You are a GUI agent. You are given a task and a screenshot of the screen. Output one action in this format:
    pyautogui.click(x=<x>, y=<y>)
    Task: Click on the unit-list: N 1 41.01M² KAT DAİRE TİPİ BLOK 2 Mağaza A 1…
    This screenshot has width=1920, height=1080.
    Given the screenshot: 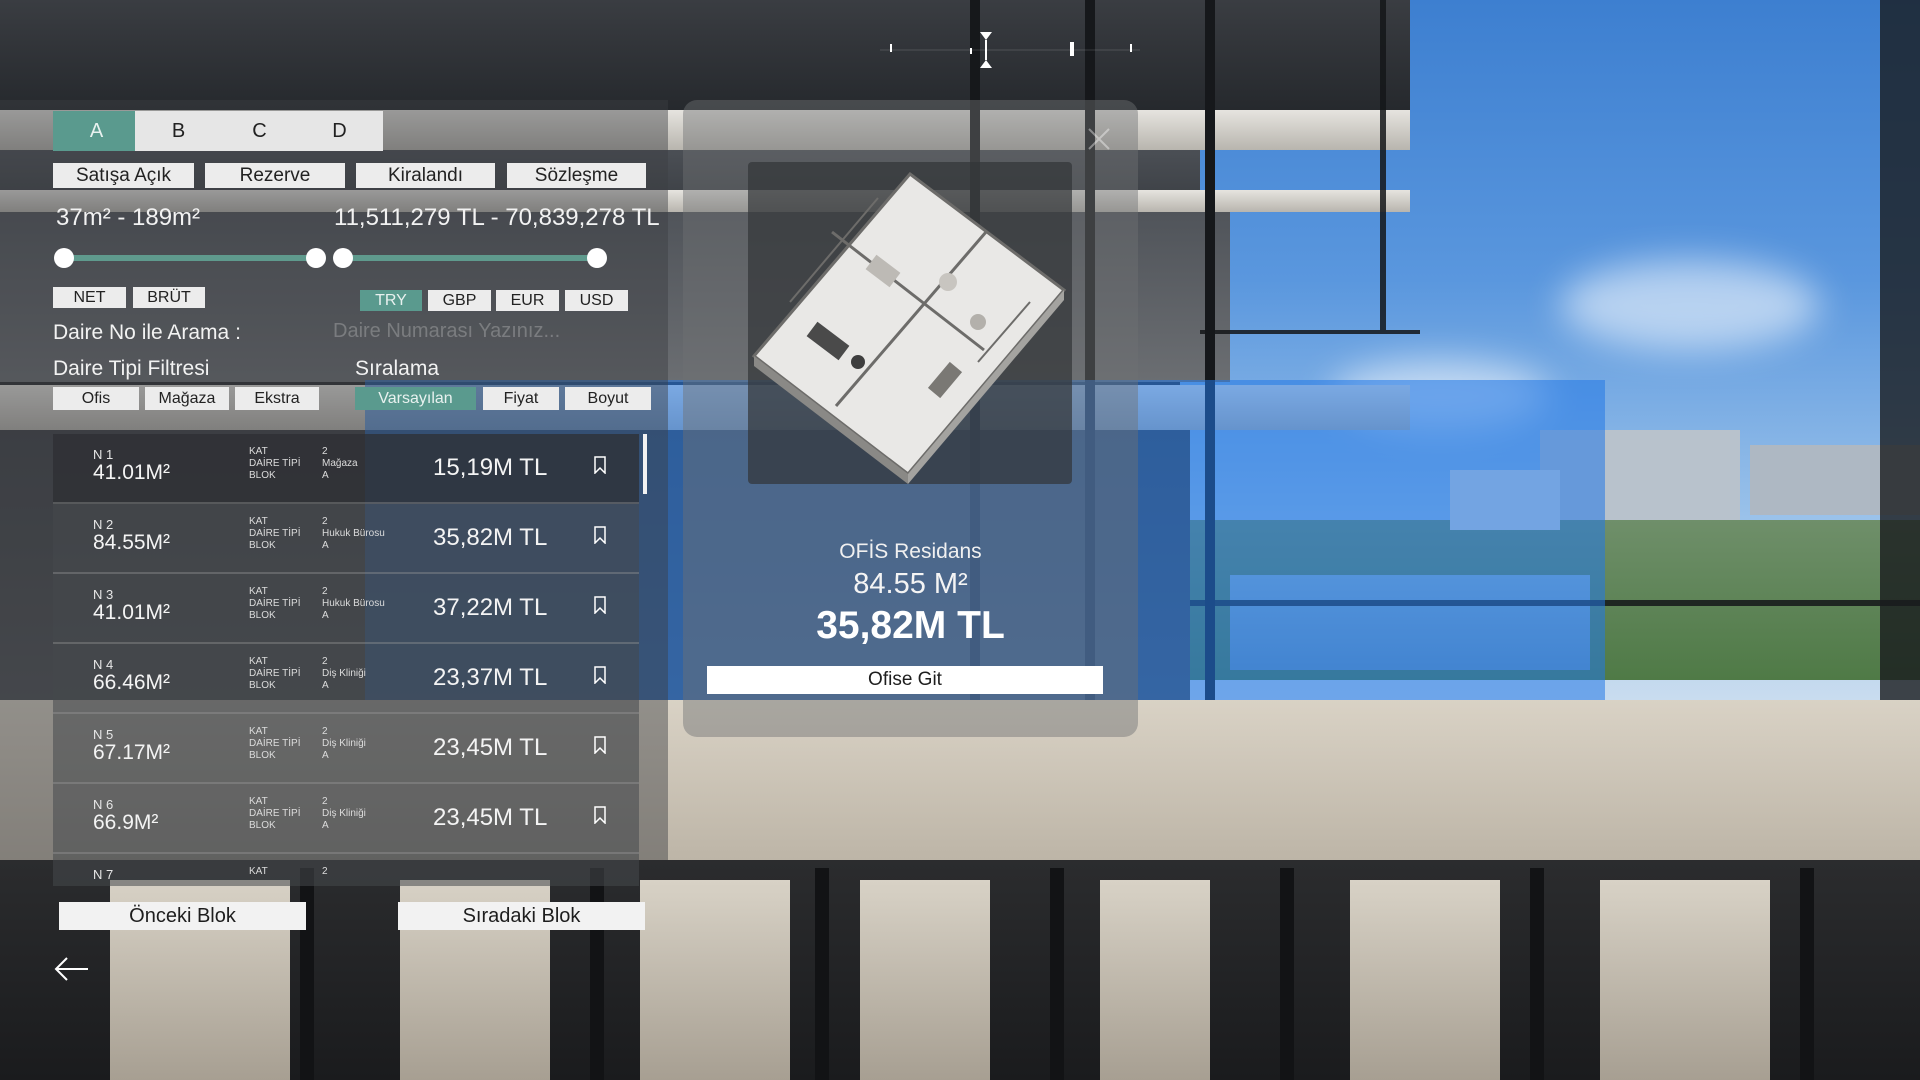 What is the action you would take?
    pyautogui.click(x=346, y=660)
    